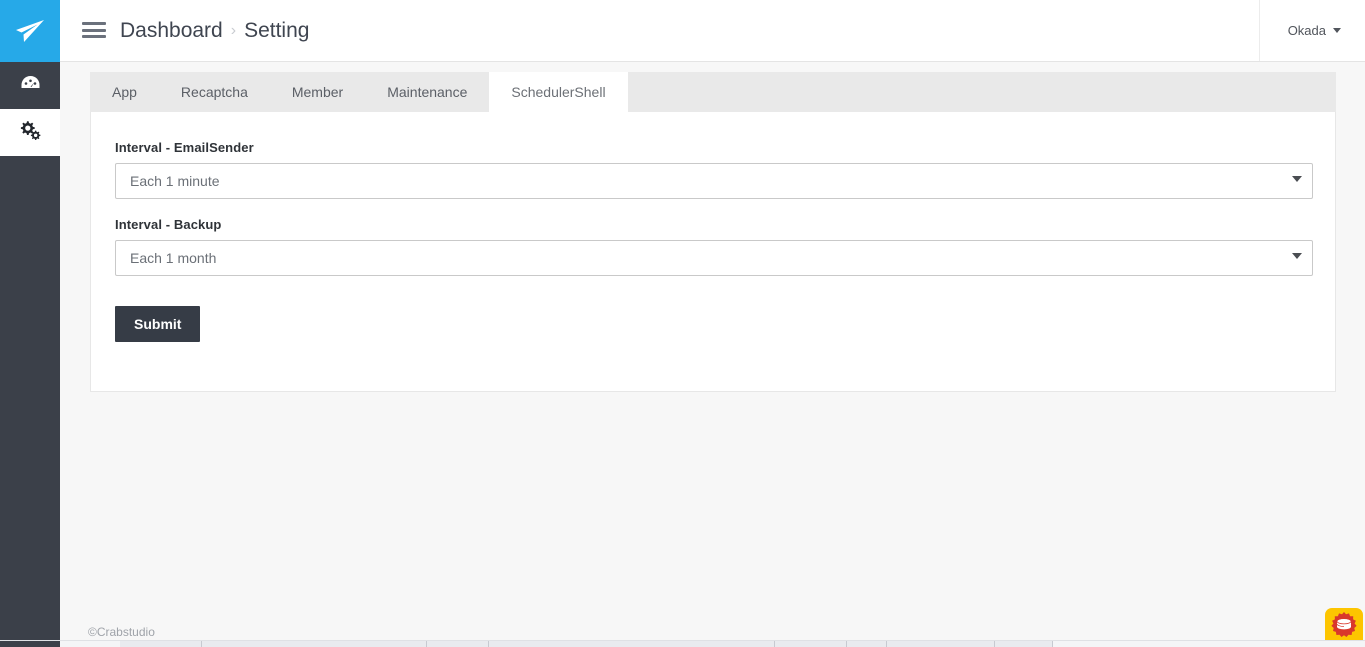 Image resolution: width=1365 pixels, height=647 pixels. I want to click on select-interval-backup-wrap: Each 1 month, so click(714, 258).